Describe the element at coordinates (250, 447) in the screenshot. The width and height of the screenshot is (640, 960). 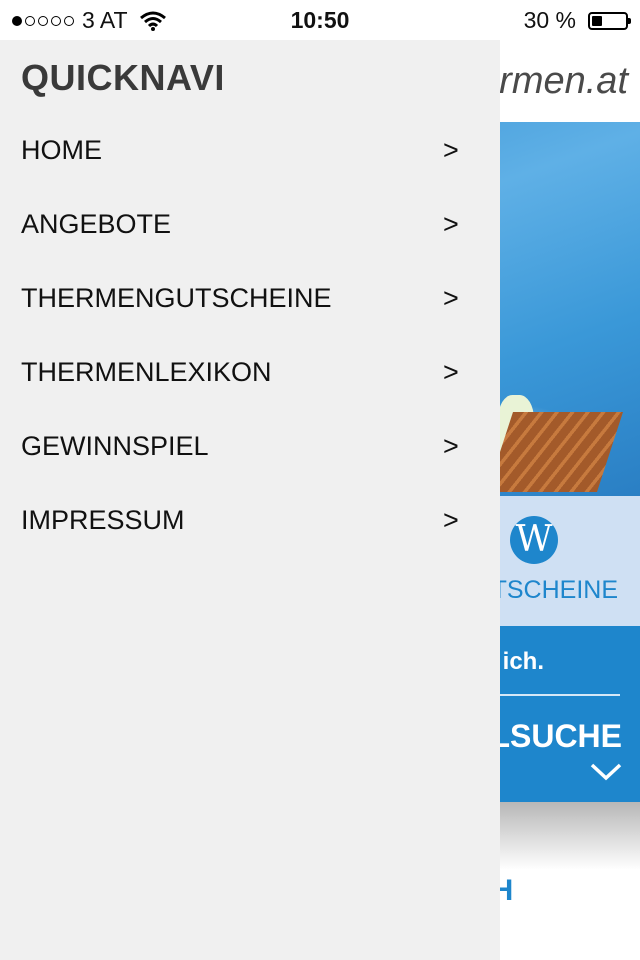
I see `nav-item-gewinnspiel: GEWINNSPIEL >` at that location.